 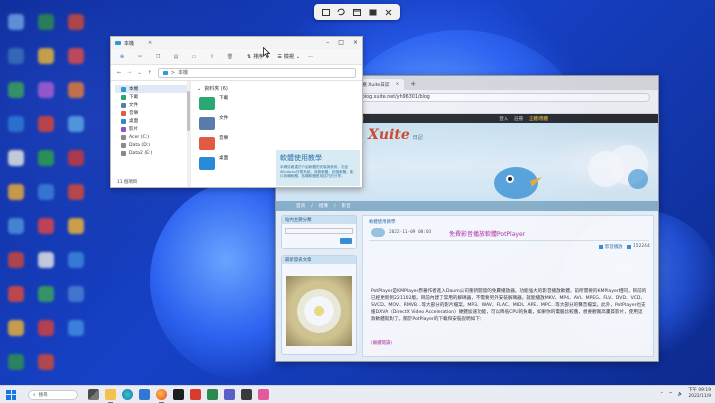 I want to click on folders-group-header: ⌄ 資料夾 (6), so click(x=276, y=89).